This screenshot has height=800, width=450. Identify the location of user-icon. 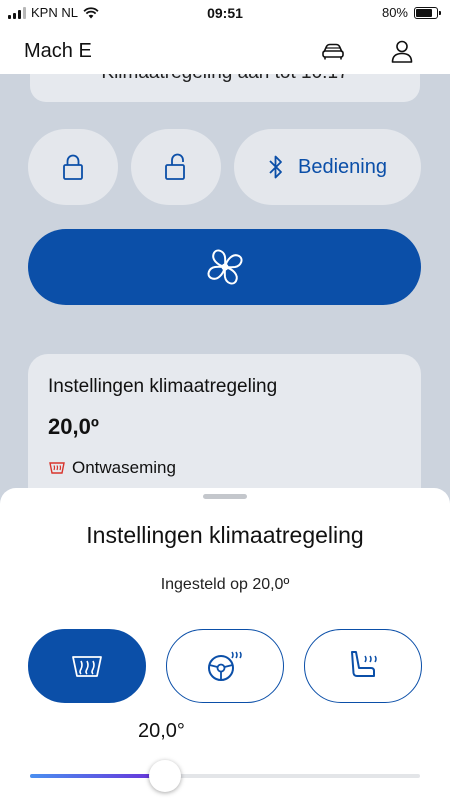
(402, 51).